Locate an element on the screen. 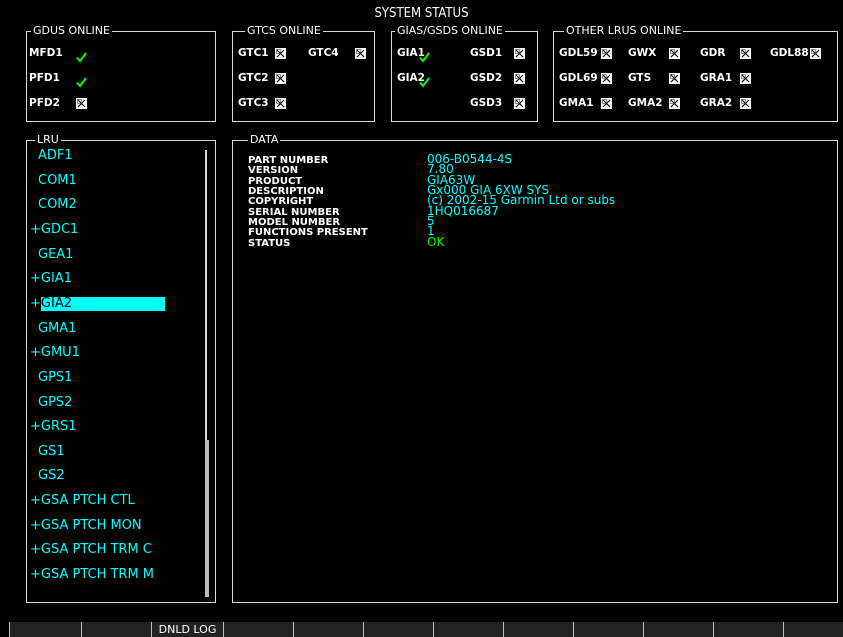 This screenshot has width=843, height=637. lru-list-item: GEA1 is located at coordinates (55, 254).